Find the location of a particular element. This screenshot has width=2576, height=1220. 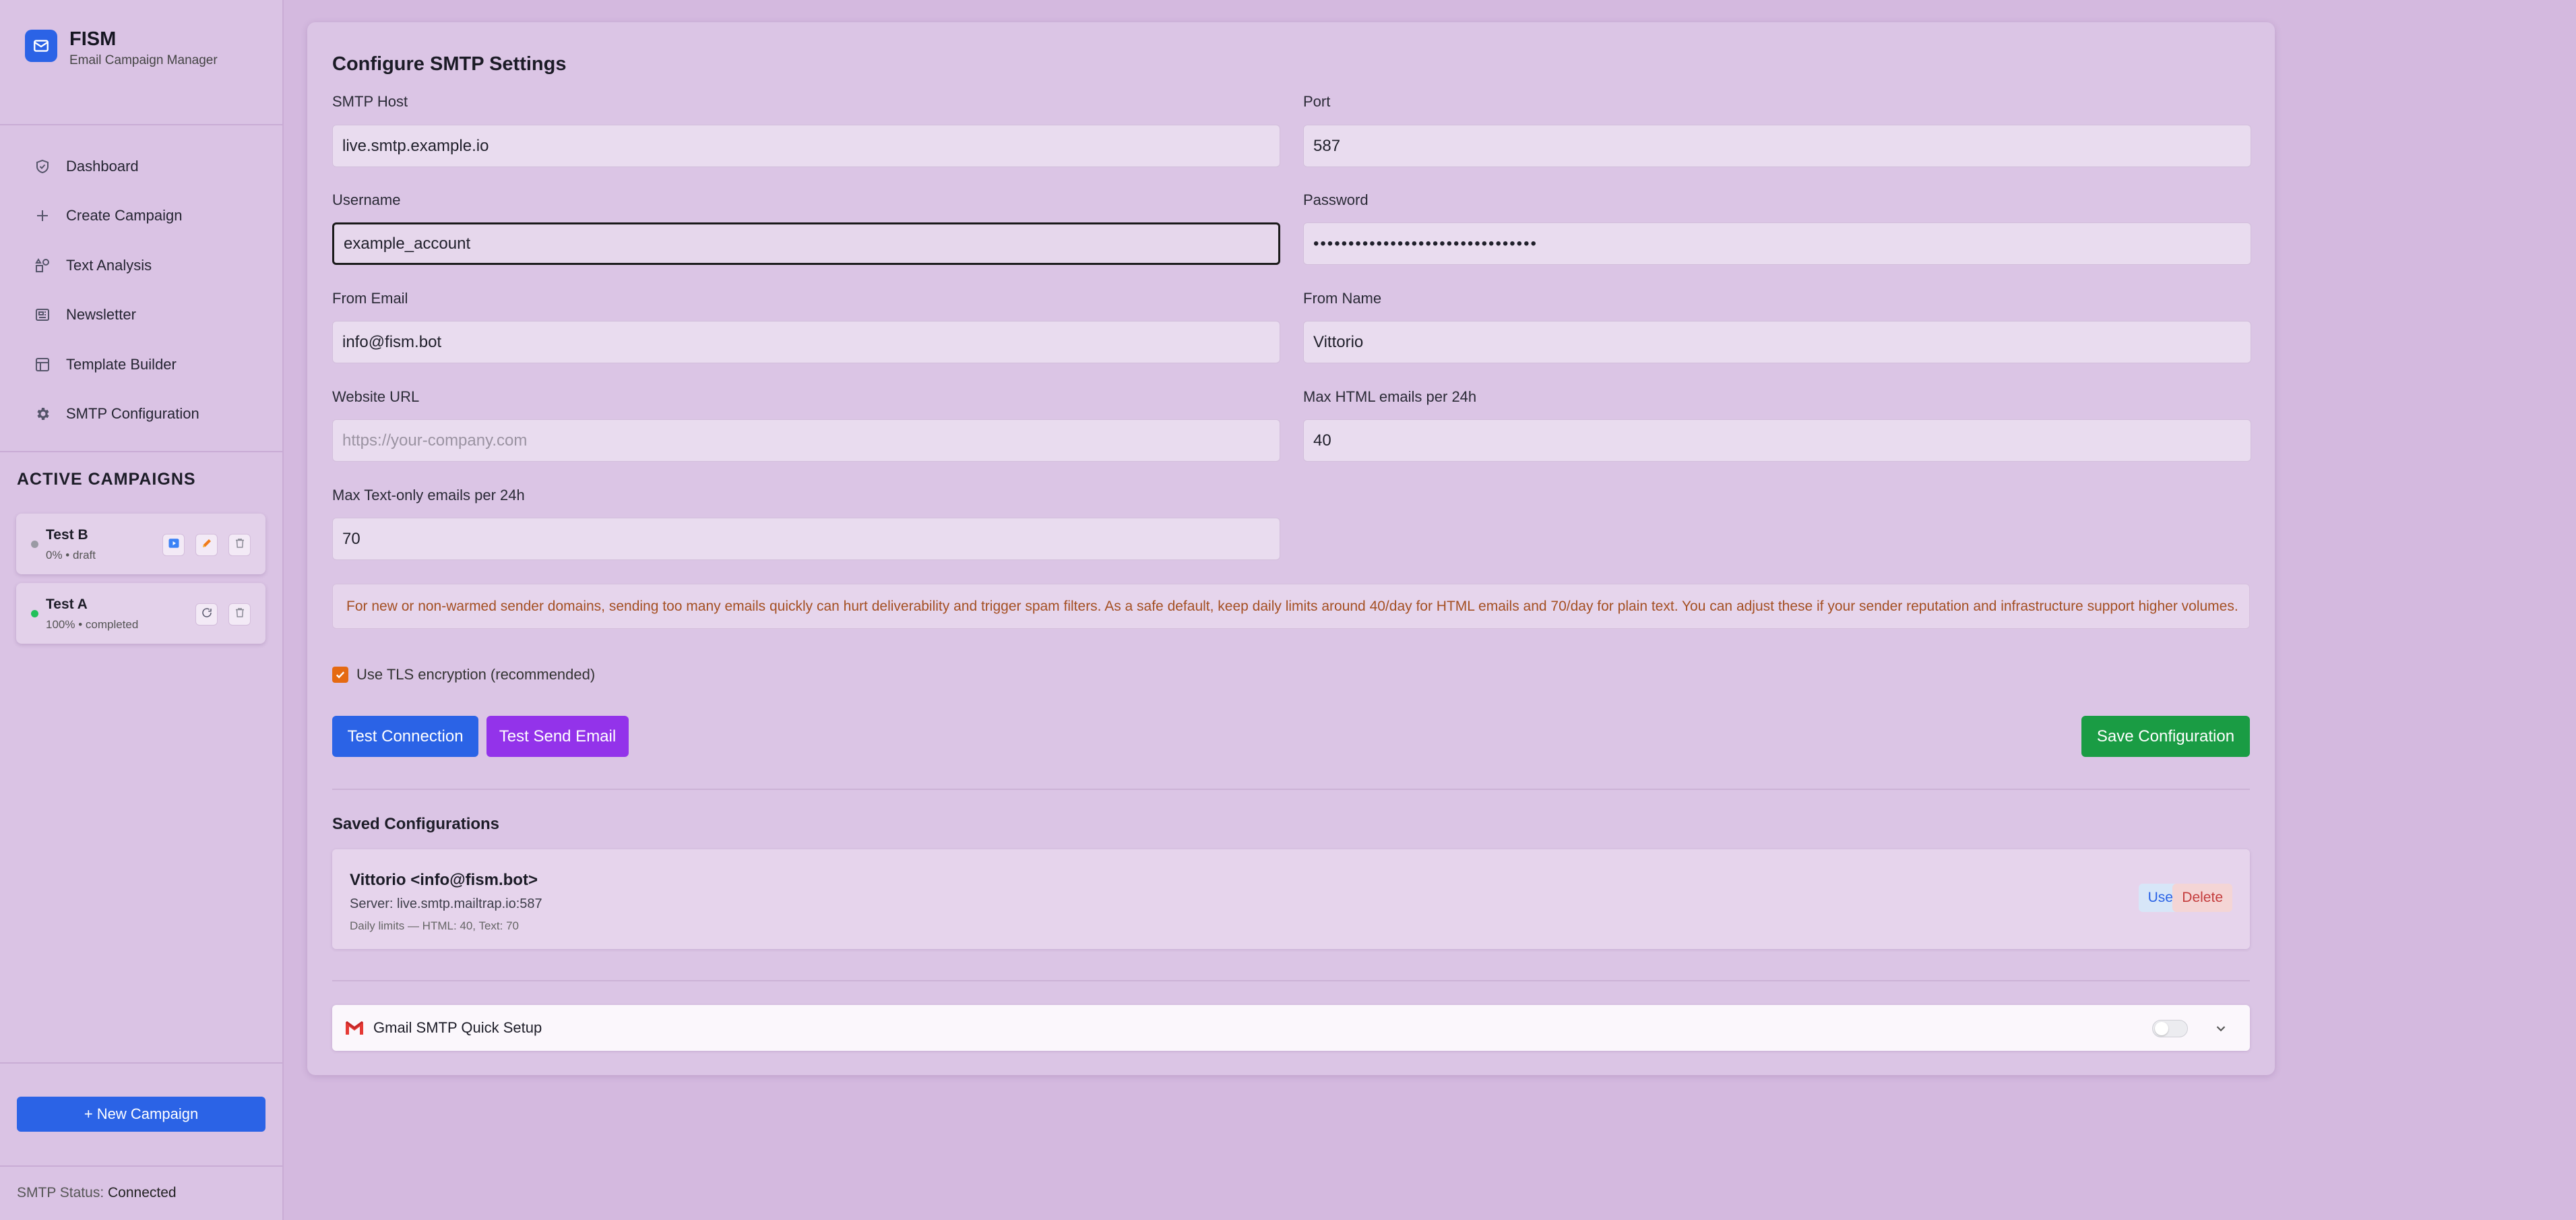

sidebar-item-label: SMTP Configuration is located at coordinates (132, 414).